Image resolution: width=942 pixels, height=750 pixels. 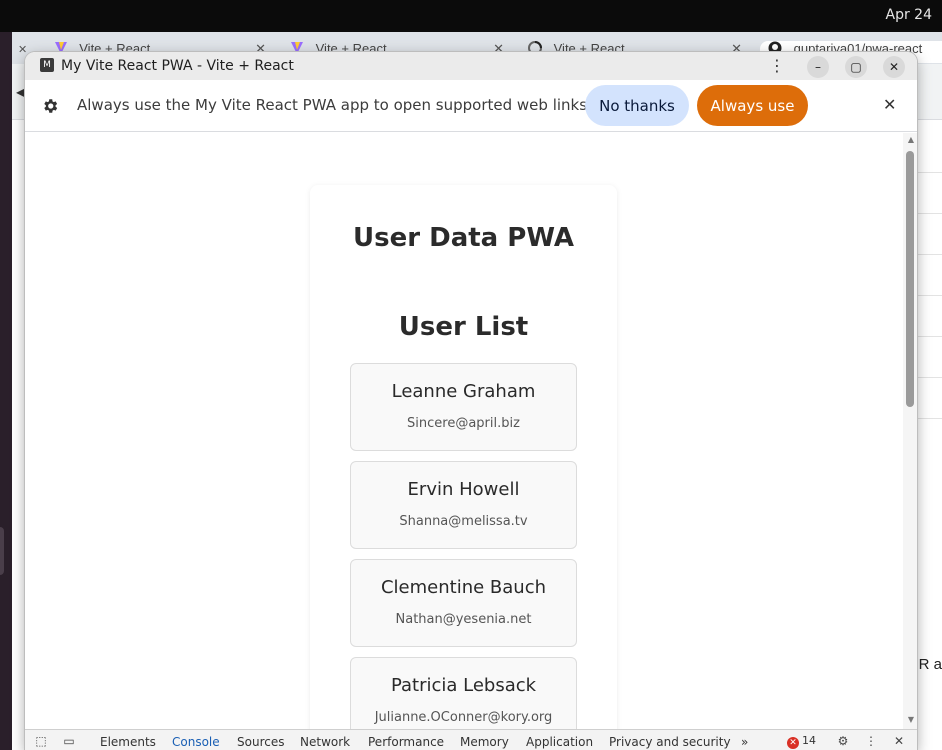 I want to click on error-icon: ✕, so click(x=793, y=743).